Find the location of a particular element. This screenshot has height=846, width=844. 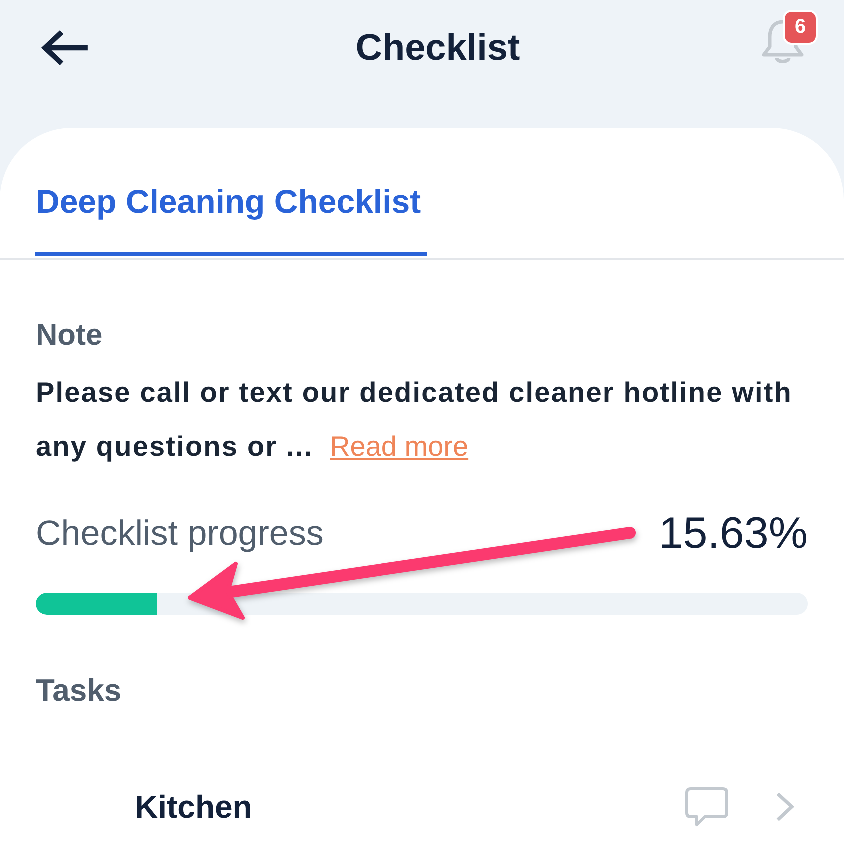

comment-icon is located at coordinates (707, 807).